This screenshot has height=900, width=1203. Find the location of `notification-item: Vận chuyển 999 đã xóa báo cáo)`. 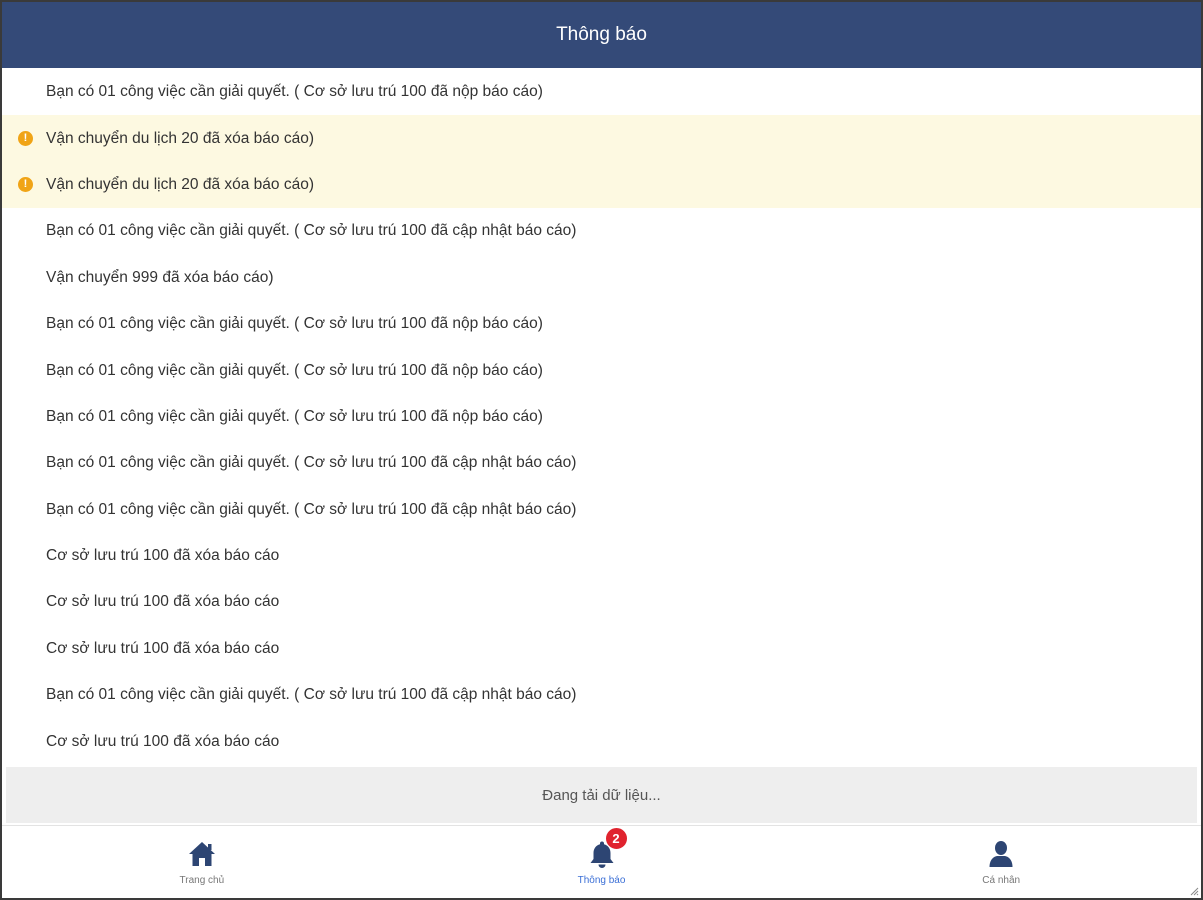

notification-item: Vận chuyển 999 đã xóa báo cáo) is located at coordinates (601, 278).